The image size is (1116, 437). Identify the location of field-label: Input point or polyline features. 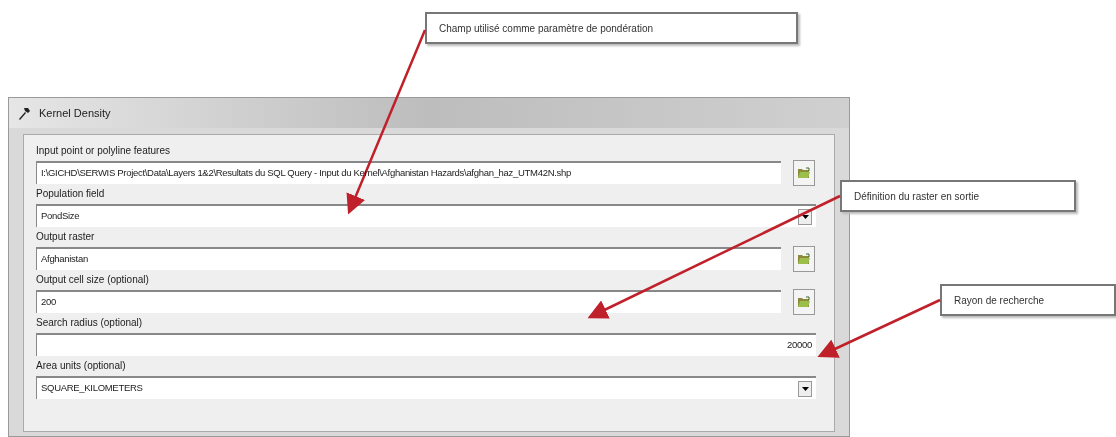
(103, 151).